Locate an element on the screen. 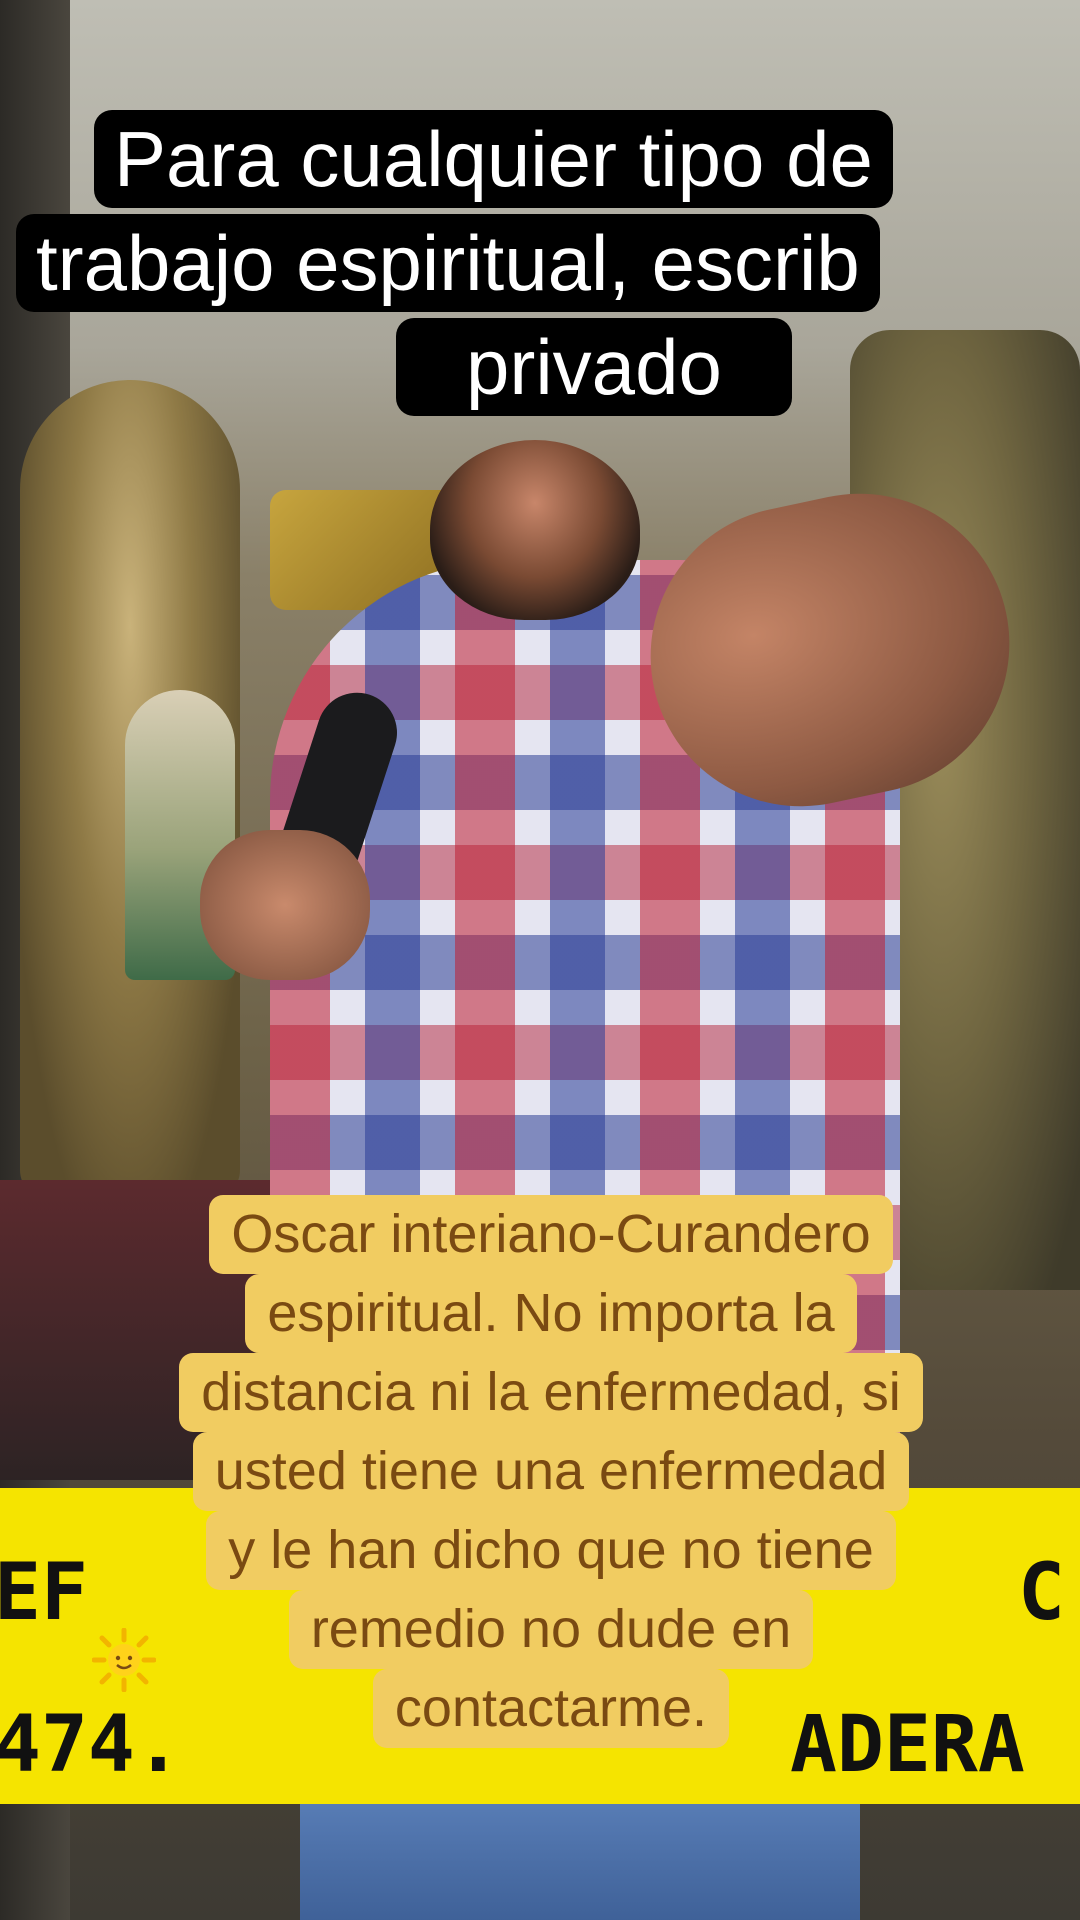 The width and height of the screenshot is (1080, 1920). middle-caption-line-5: y le han dicho que no tiene is located at coordinates (551, 1550).